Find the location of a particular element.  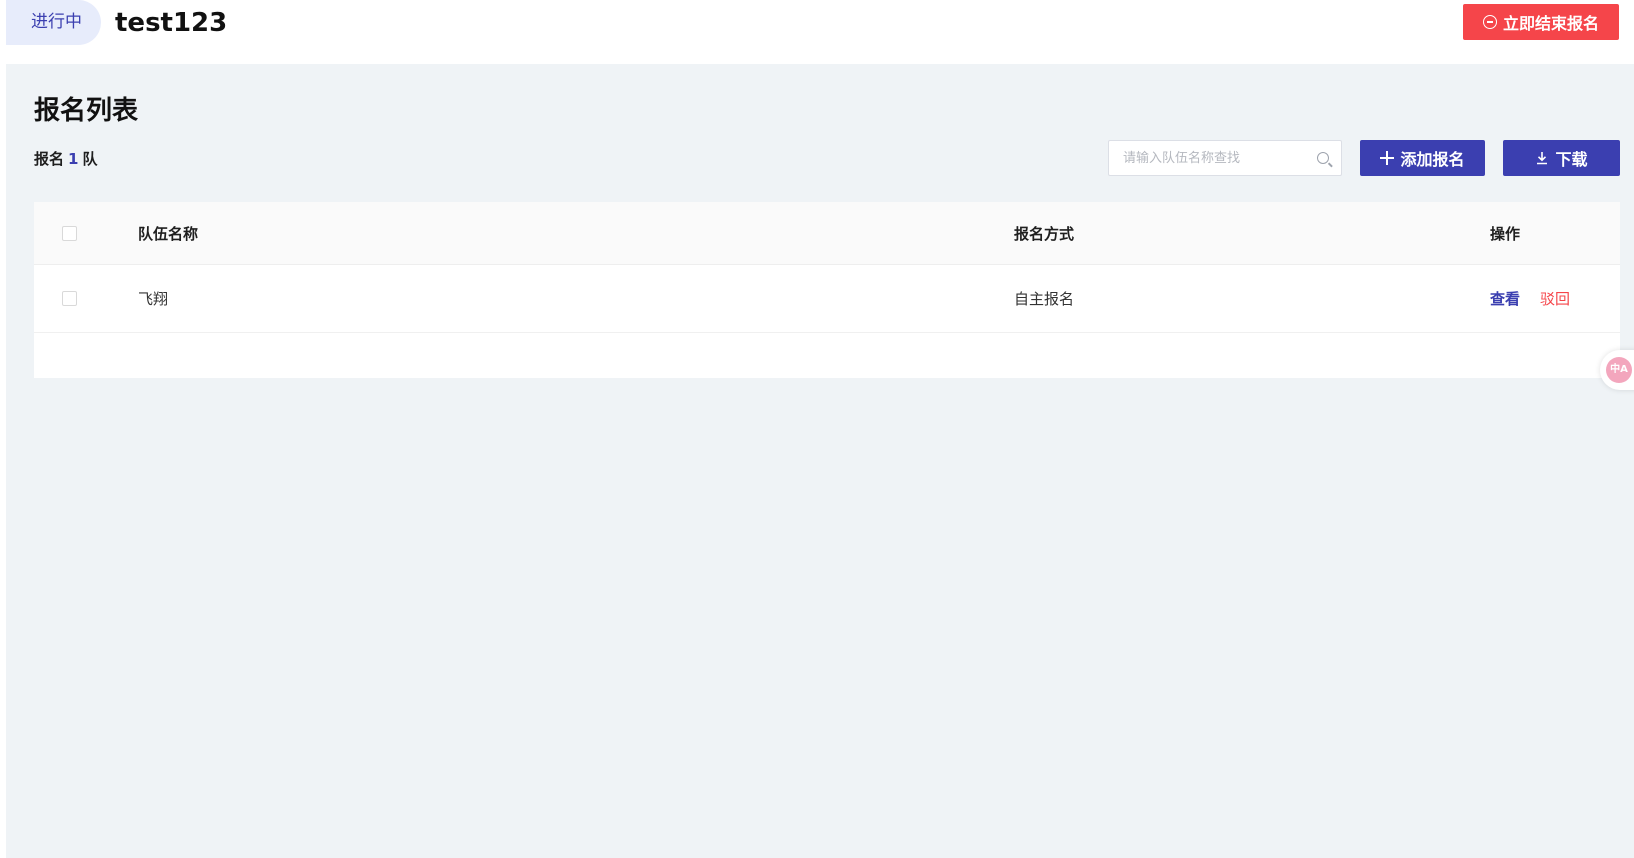

add-signup-button: 添加报名 is located at coordinates (1422, 158).